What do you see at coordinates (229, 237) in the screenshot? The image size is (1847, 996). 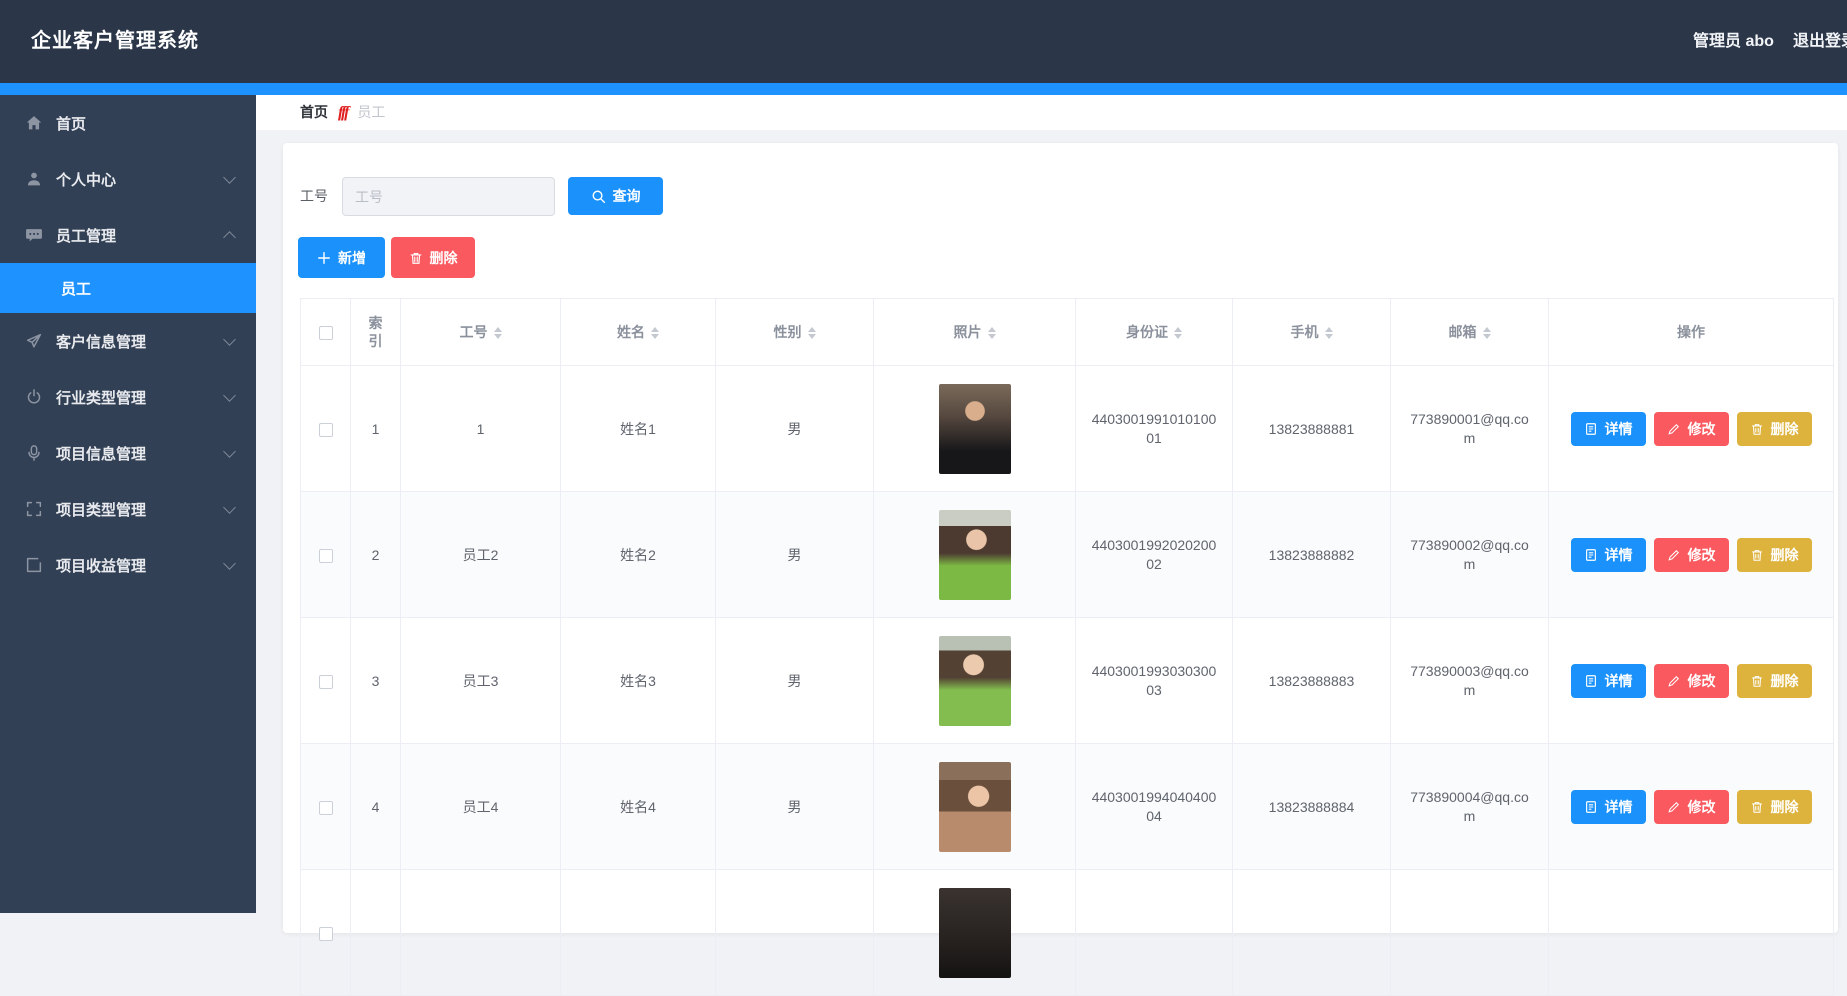 I see `chevron-up-icon` at bounding box center [229, 237].